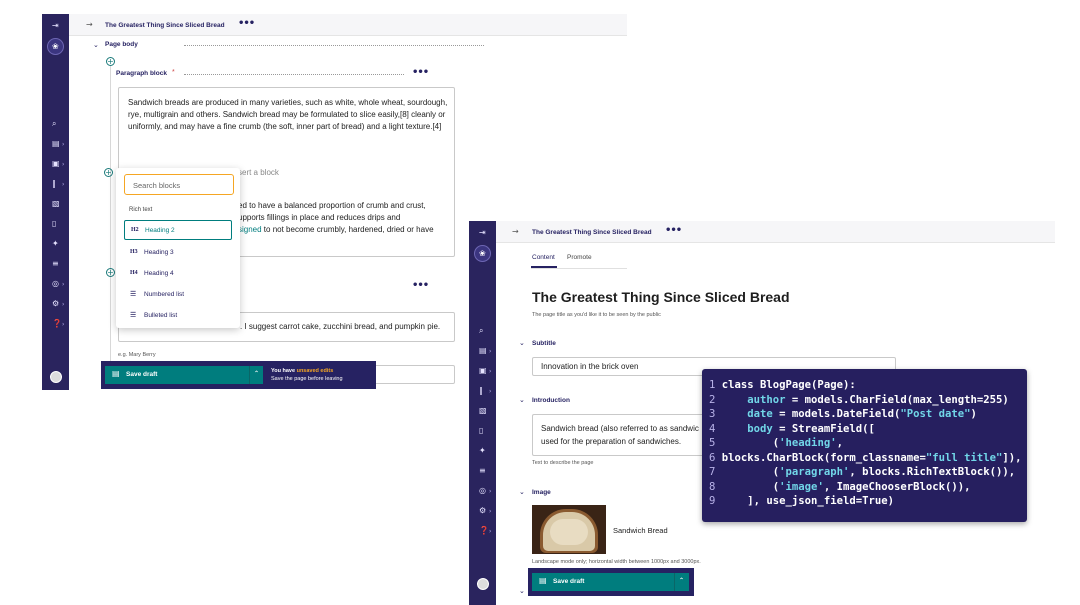 This screenshot has height=605, width=1080. Describe the element at coordinates (569, 581) in the screenshot. I see `save-draft-label: Save draft` at that location.